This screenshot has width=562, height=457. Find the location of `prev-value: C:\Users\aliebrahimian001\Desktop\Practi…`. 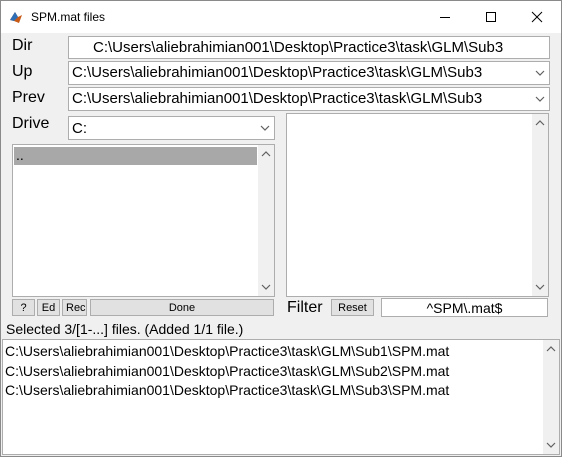

prev-value: C:\Users\aliebrahimian001\Desktop\Practi… is located at coordinates (277, 98).